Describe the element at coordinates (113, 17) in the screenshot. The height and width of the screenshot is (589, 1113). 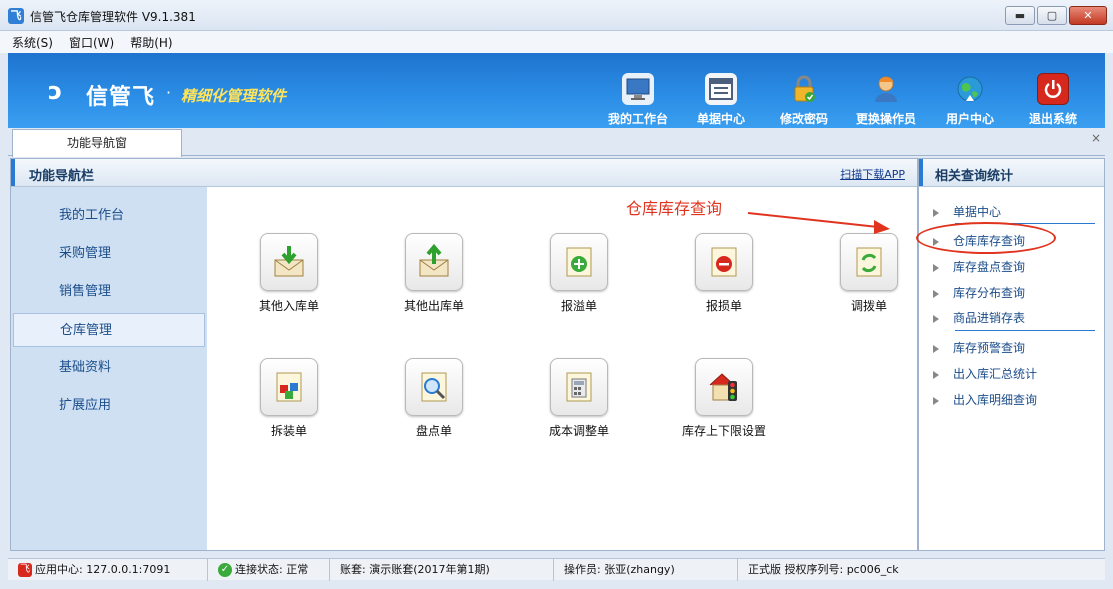
I see `window-title: 信管飞仓库管理软件 V9.1.381` at that location.